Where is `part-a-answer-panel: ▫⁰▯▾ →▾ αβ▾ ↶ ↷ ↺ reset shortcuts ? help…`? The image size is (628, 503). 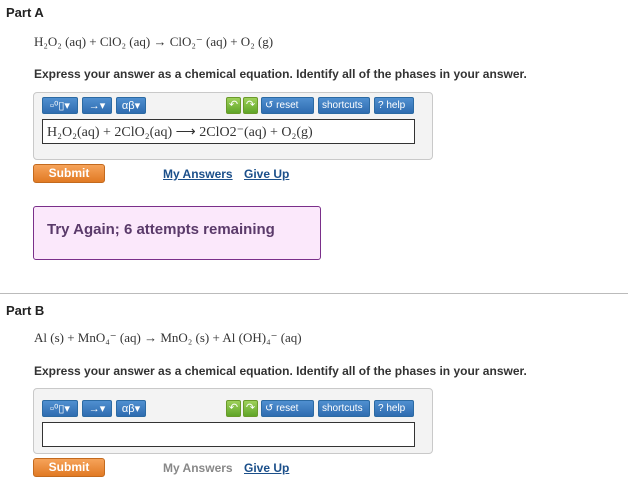
part-a-answer-panel: ▫⁰▯▾ →▾ αβ▾ ↶ ↷ ↺ reset shortcuts ? help… is located at coordinates (233, 126).